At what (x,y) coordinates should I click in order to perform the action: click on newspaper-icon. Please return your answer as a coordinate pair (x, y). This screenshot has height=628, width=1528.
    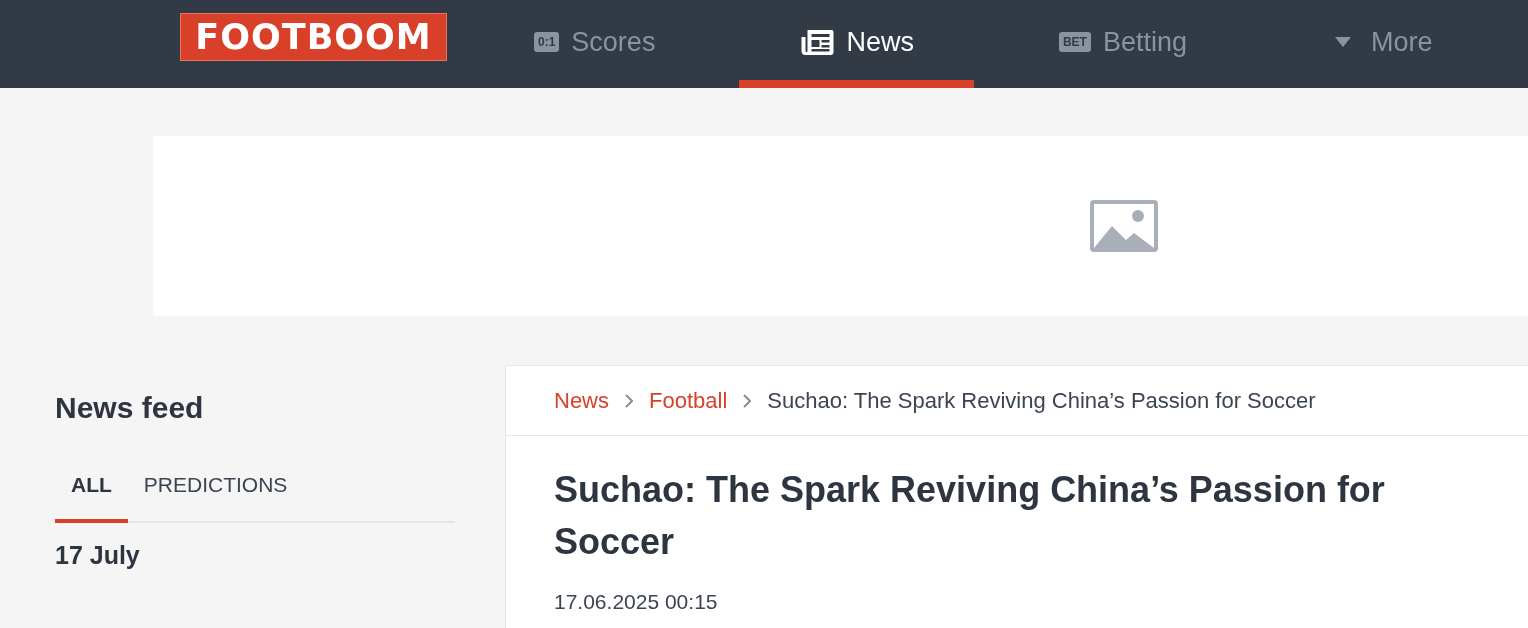
    Looking at the image, I should click on (818, 42).